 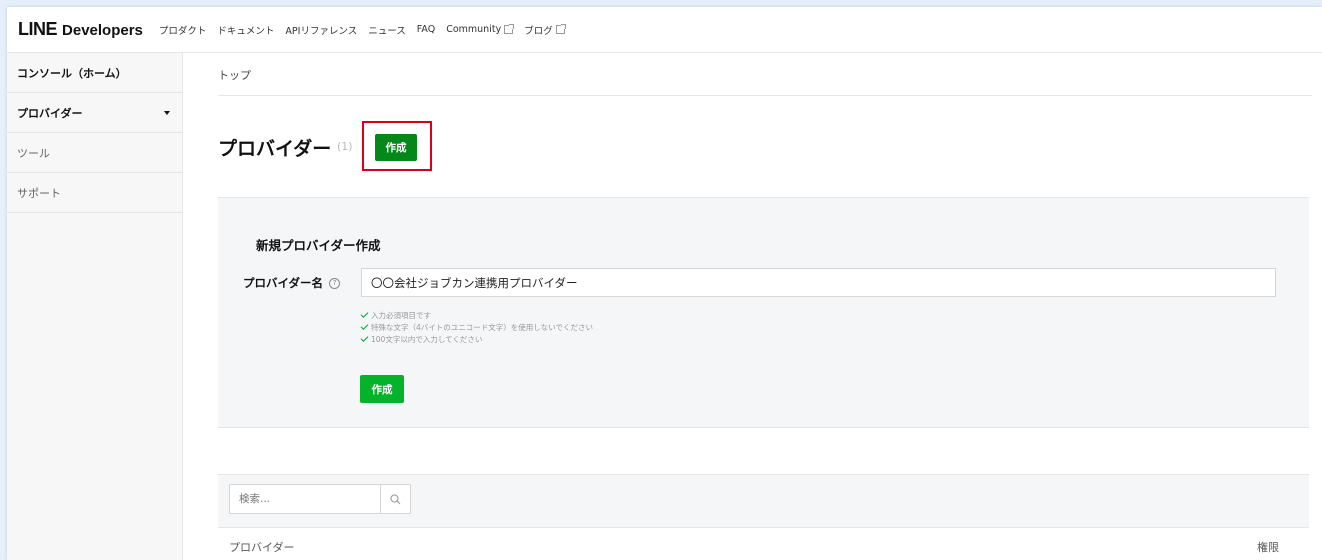 I want to click on nav-faq-label: FAQ, so click(x=426, y=29).